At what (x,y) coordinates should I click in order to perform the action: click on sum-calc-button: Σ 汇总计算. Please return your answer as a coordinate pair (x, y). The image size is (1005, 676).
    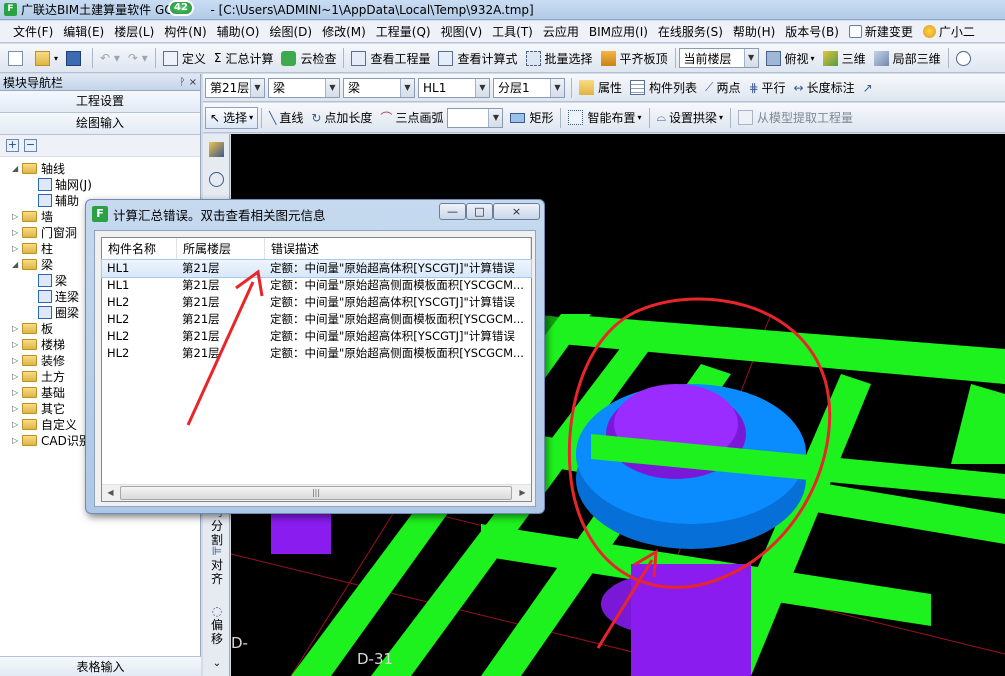
    Looking at the image, I should click on (244, 58).